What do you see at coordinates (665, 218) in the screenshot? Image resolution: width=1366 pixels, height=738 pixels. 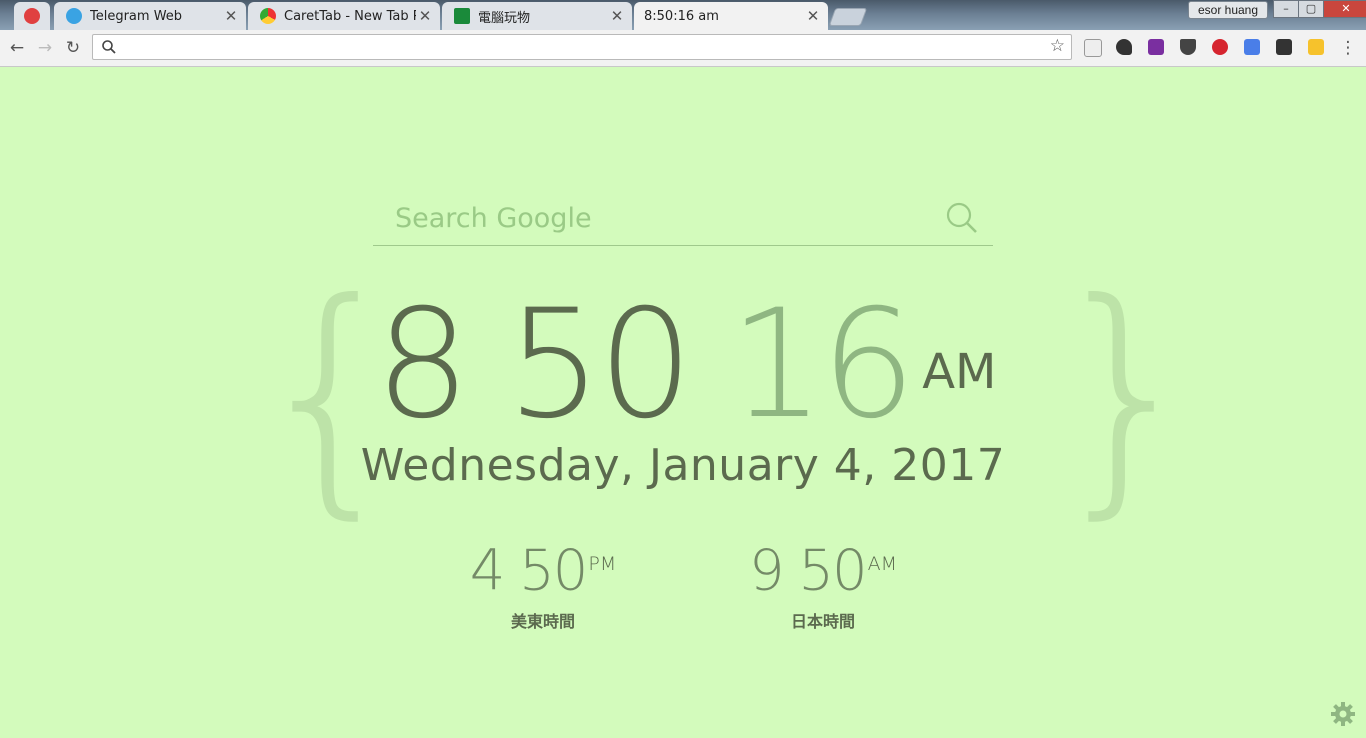 I see `search-input` at bounding box center [665, 218].